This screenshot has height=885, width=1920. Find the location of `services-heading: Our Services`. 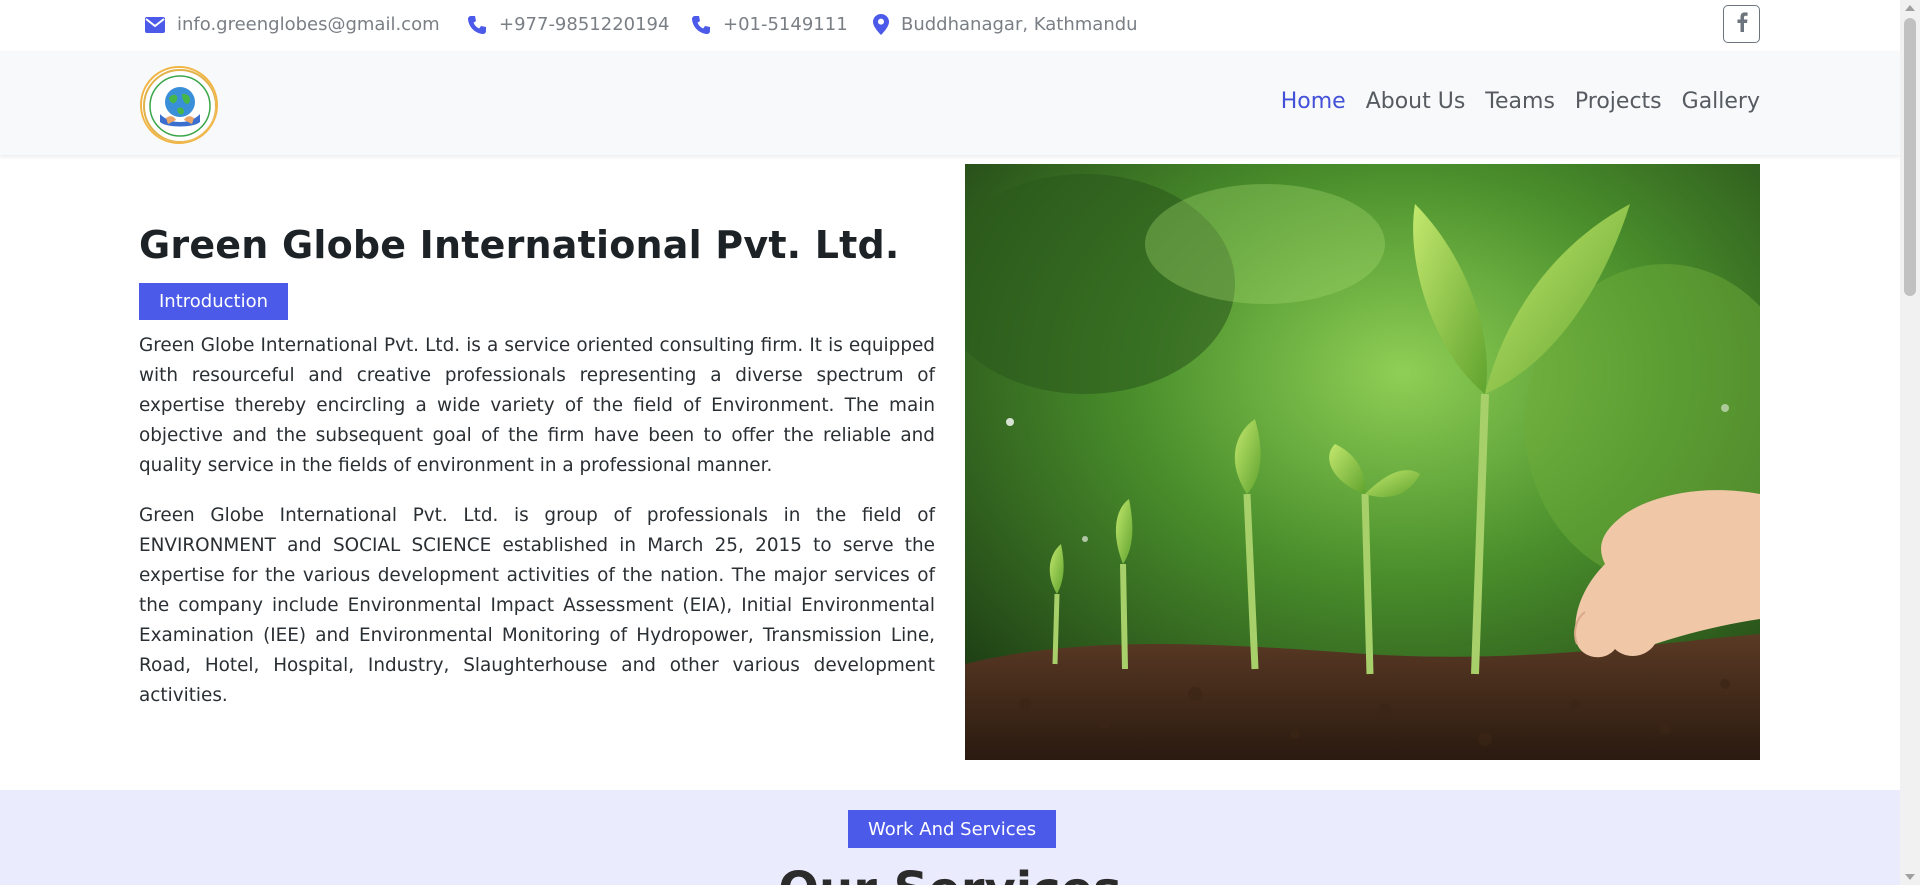

services-heading: Our Services is located at coordinates (950, 873).